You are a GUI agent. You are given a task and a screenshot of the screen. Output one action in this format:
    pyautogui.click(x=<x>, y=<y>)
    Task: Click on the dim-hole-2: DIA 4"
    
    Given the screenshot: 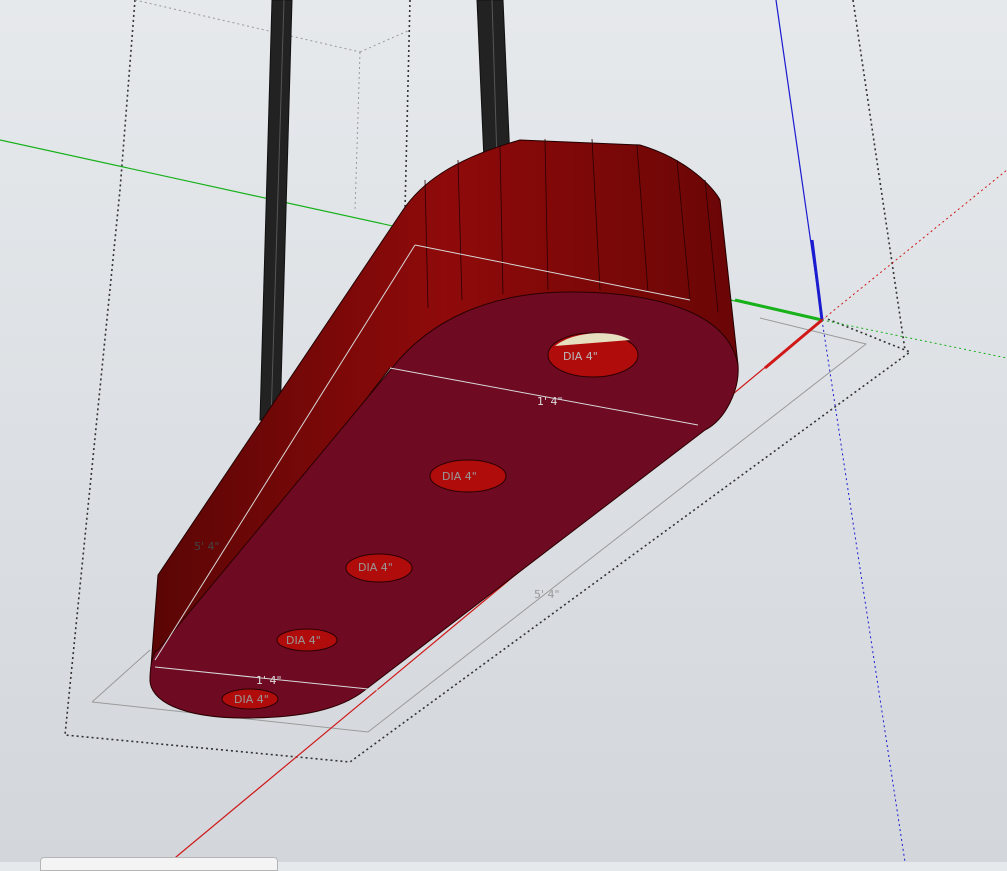 What is the action you would take?
    pyautogui.click(x=459, y=476)
    